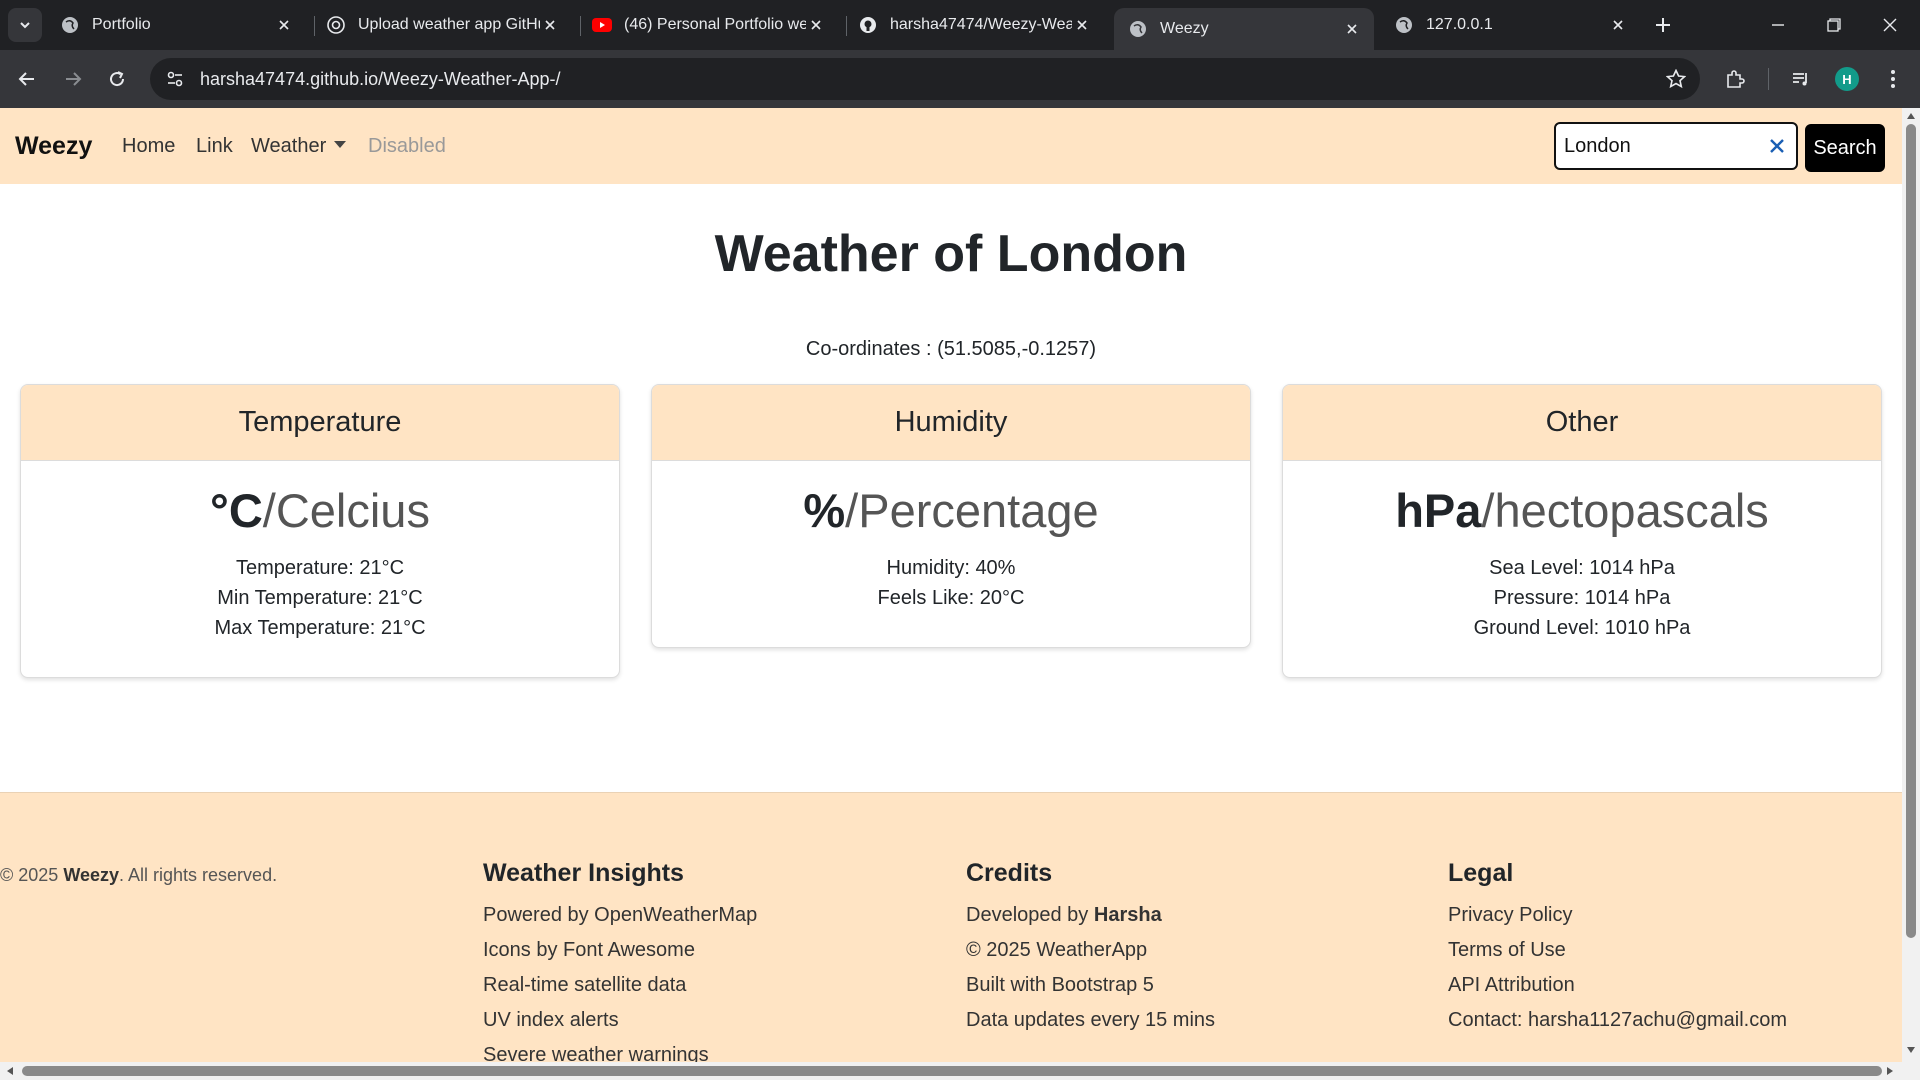 This screenshot has width=1920, height=1080. What do you see at coordinates (1847, 79) in the screenshot?
I see `profile-button: H` at bounding box center [1847, 79].